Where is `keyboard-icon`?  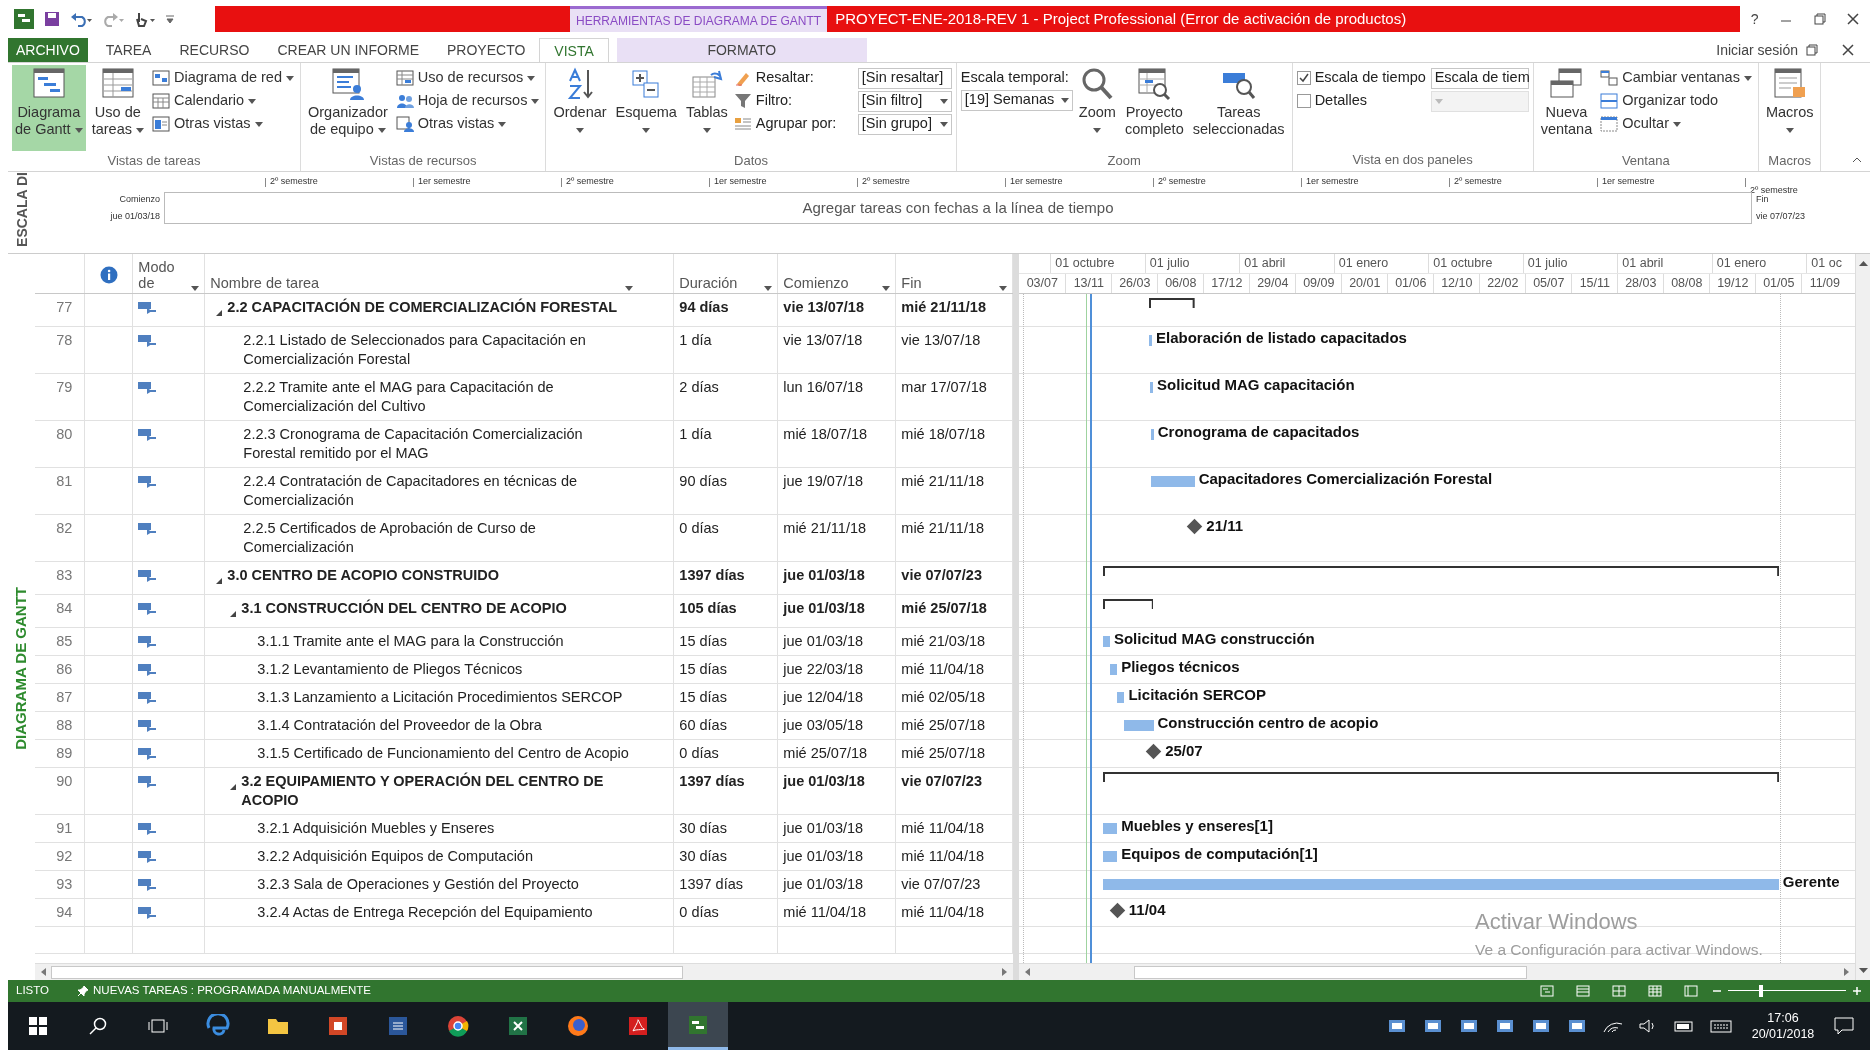 keyboard-icon is located at coordinates (1721, 1026).